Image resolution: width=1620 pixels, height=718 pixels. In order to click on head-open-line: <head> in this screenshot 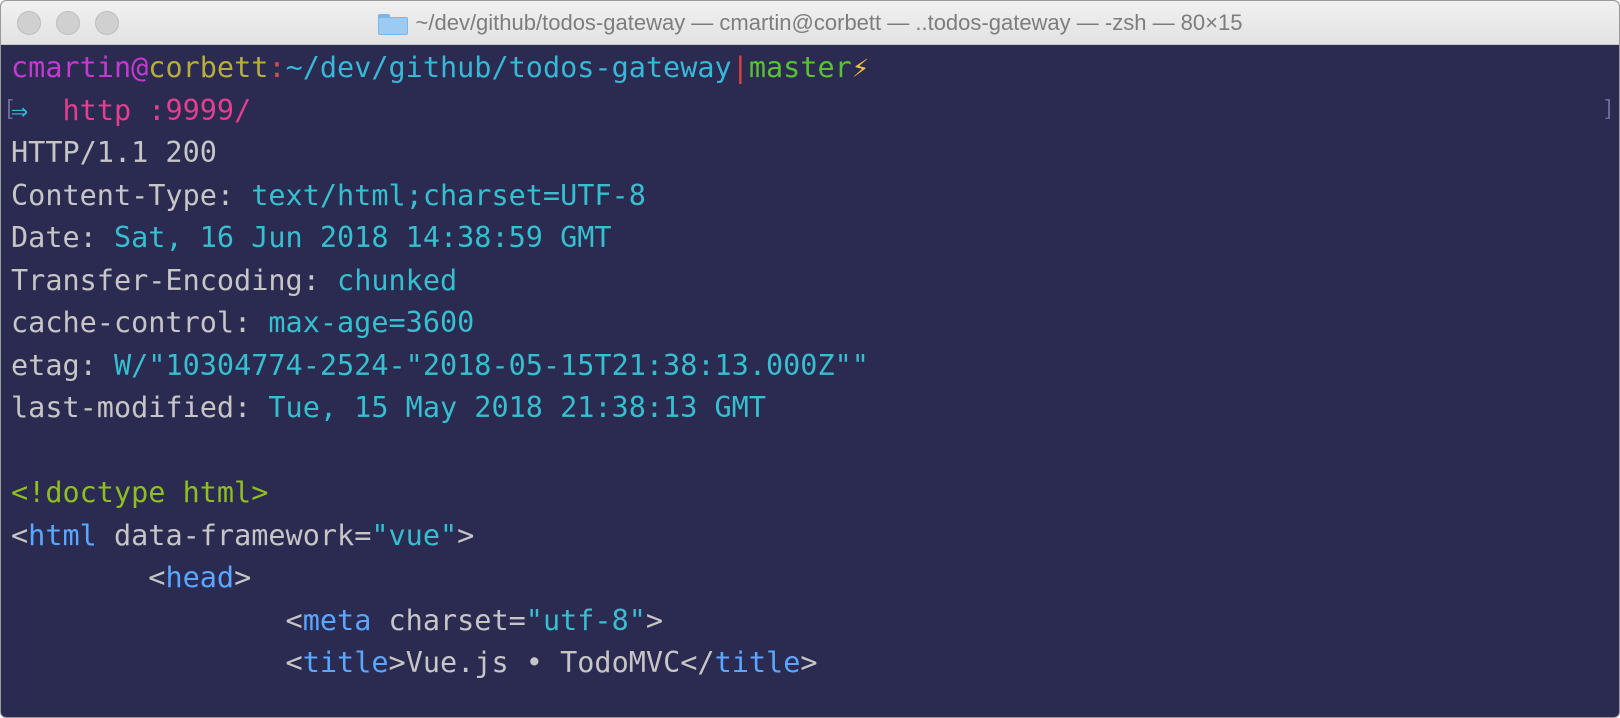, I will do `click(810, 578)`.